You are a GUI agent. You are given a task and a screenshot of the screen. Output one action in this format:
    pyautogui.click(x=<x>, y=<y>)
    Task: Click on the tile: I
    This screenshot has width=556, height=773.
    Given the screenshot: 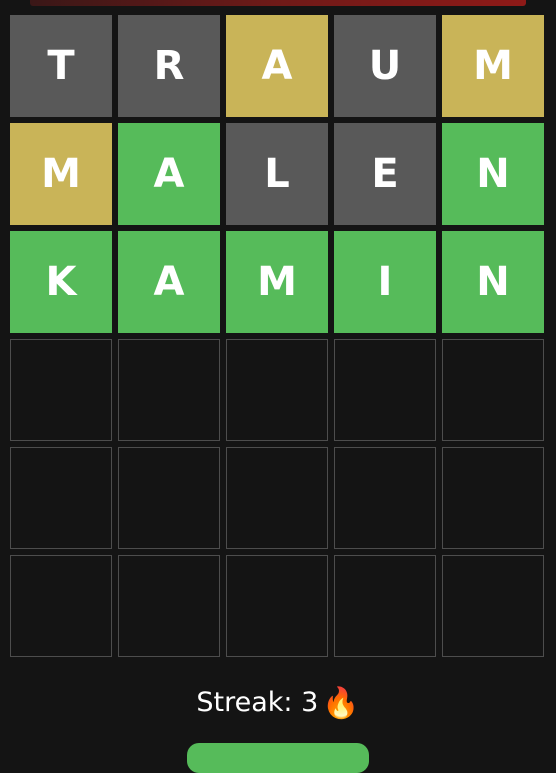 What is the action you would take?
    pyautogui.click(x=385, y=282)
    